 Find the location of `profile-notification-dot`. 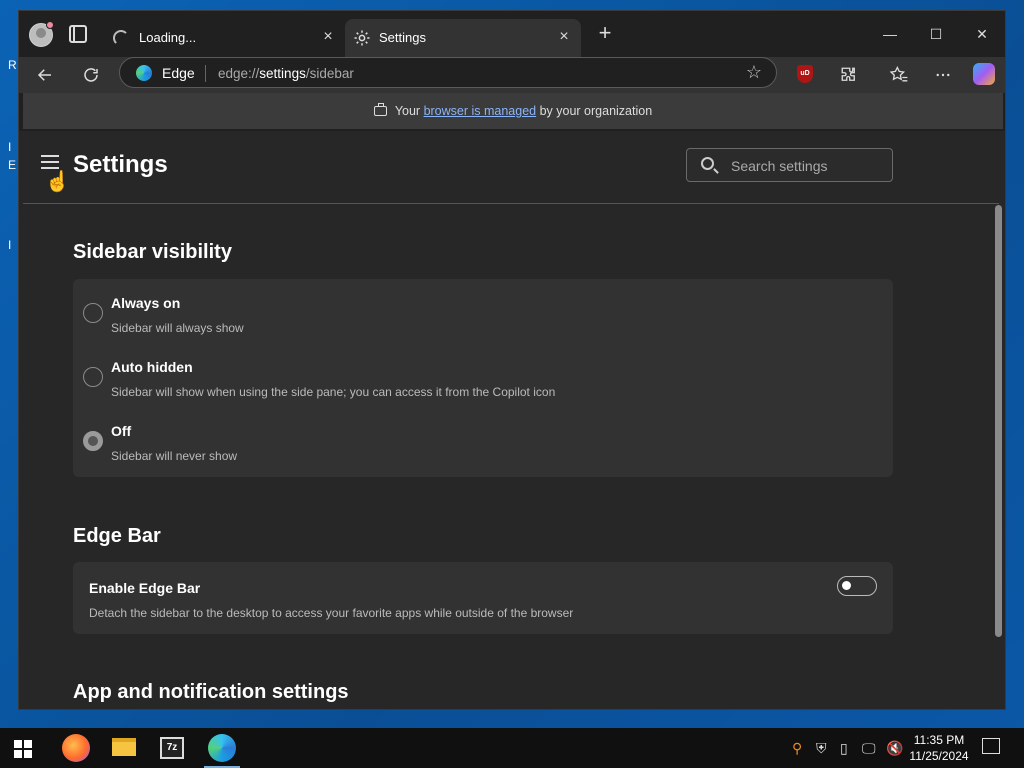

profile-notification-dot is located at coordinates (50, 25).